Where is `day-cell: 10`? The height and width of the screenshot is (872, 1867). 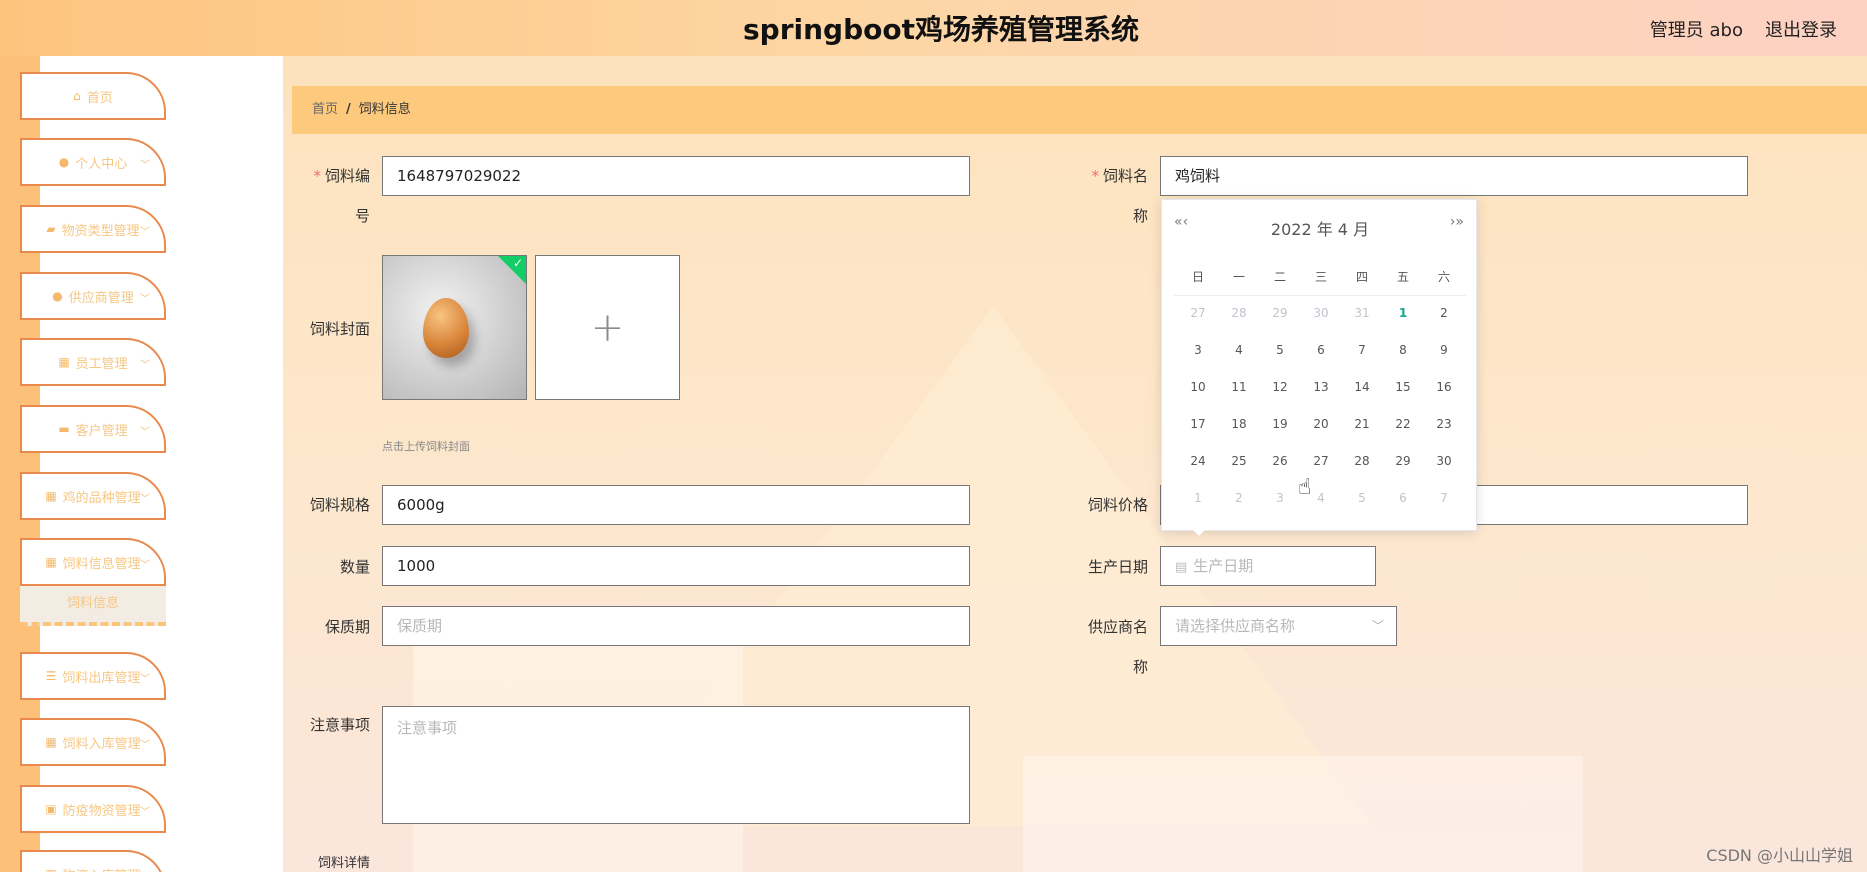
day-cell: 10 is located at coordinates (1198, 387).